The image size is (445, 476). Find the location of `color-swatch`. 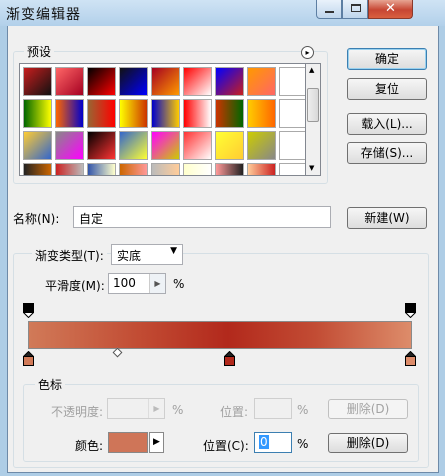

color-swatch is located at coordinates (128, 442).